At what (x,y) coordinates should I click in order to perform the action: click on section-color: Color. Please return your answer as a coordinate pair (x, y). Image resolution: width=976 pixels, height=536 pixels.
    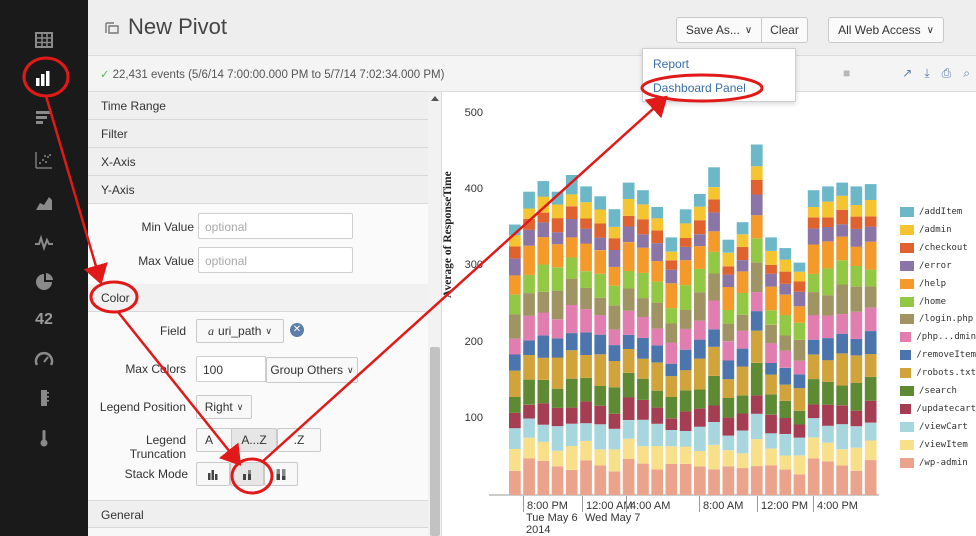
    Looking at the image, I should click on (258, 298).